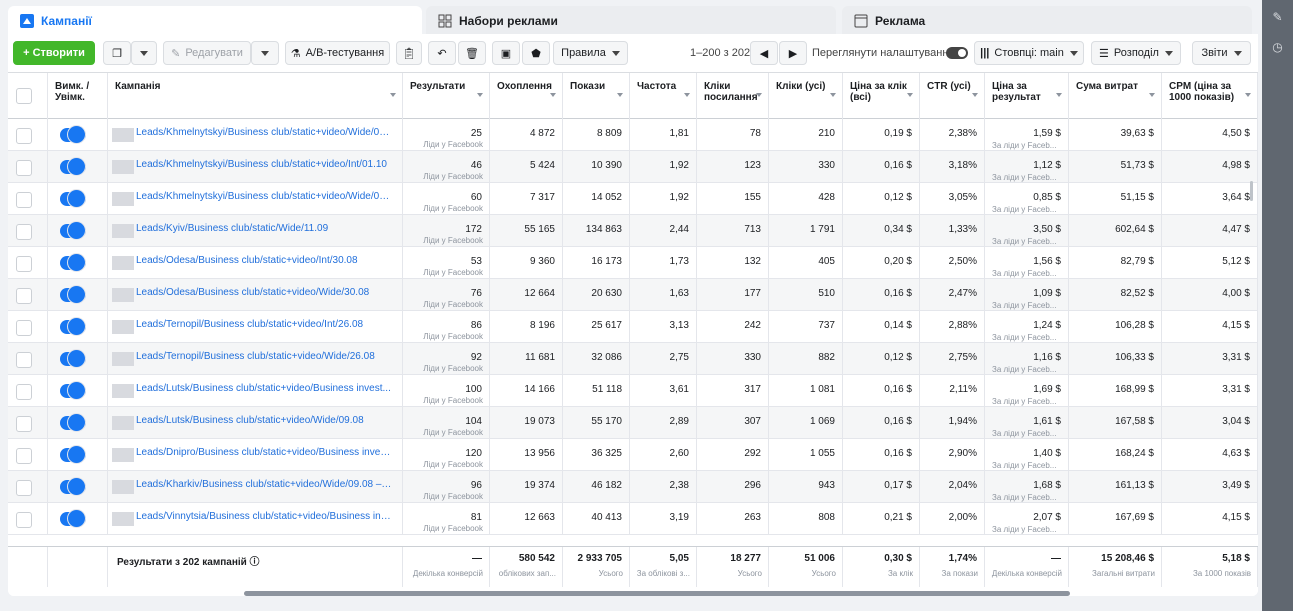 This screenshot has height=611, width=1293. What do you see at coordinates (1027, 96) in the screenshot?
I see `column-header-cpr: Ціна за результат` at bounding box center [1027, 96].